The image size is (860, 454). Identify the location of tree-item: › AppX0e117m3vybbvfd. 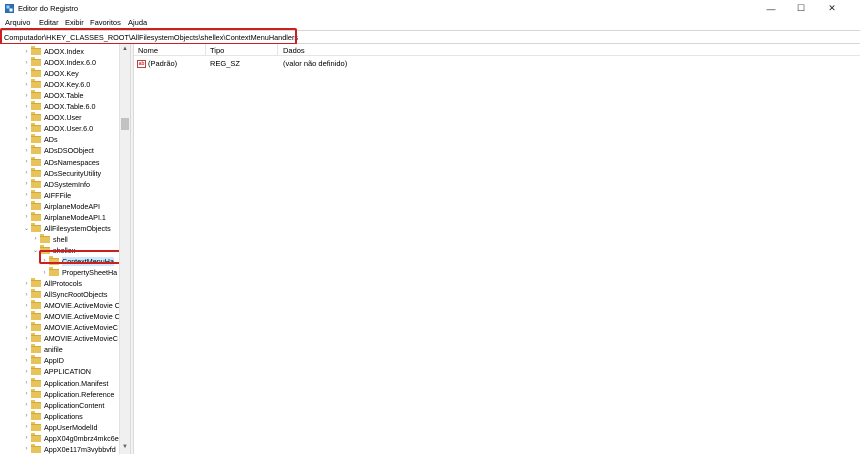
(69, 448).